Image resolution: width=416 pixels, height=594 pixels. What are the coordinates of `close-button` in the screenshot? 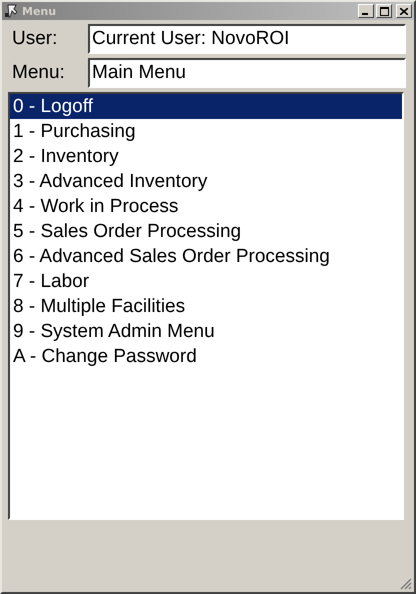 It's located at (404, 11).